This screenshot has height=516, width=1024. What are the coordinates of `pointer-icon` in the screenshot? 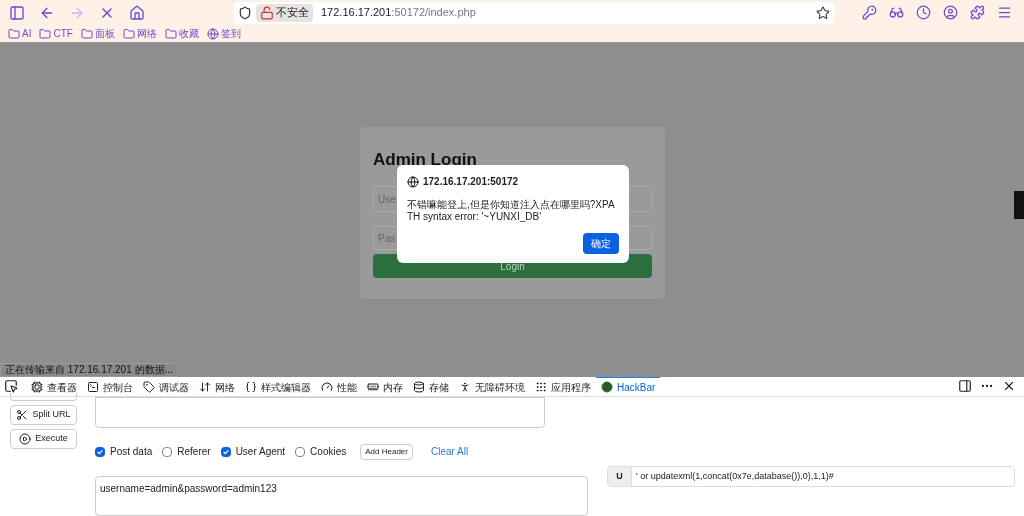 It's located at (11, 386).